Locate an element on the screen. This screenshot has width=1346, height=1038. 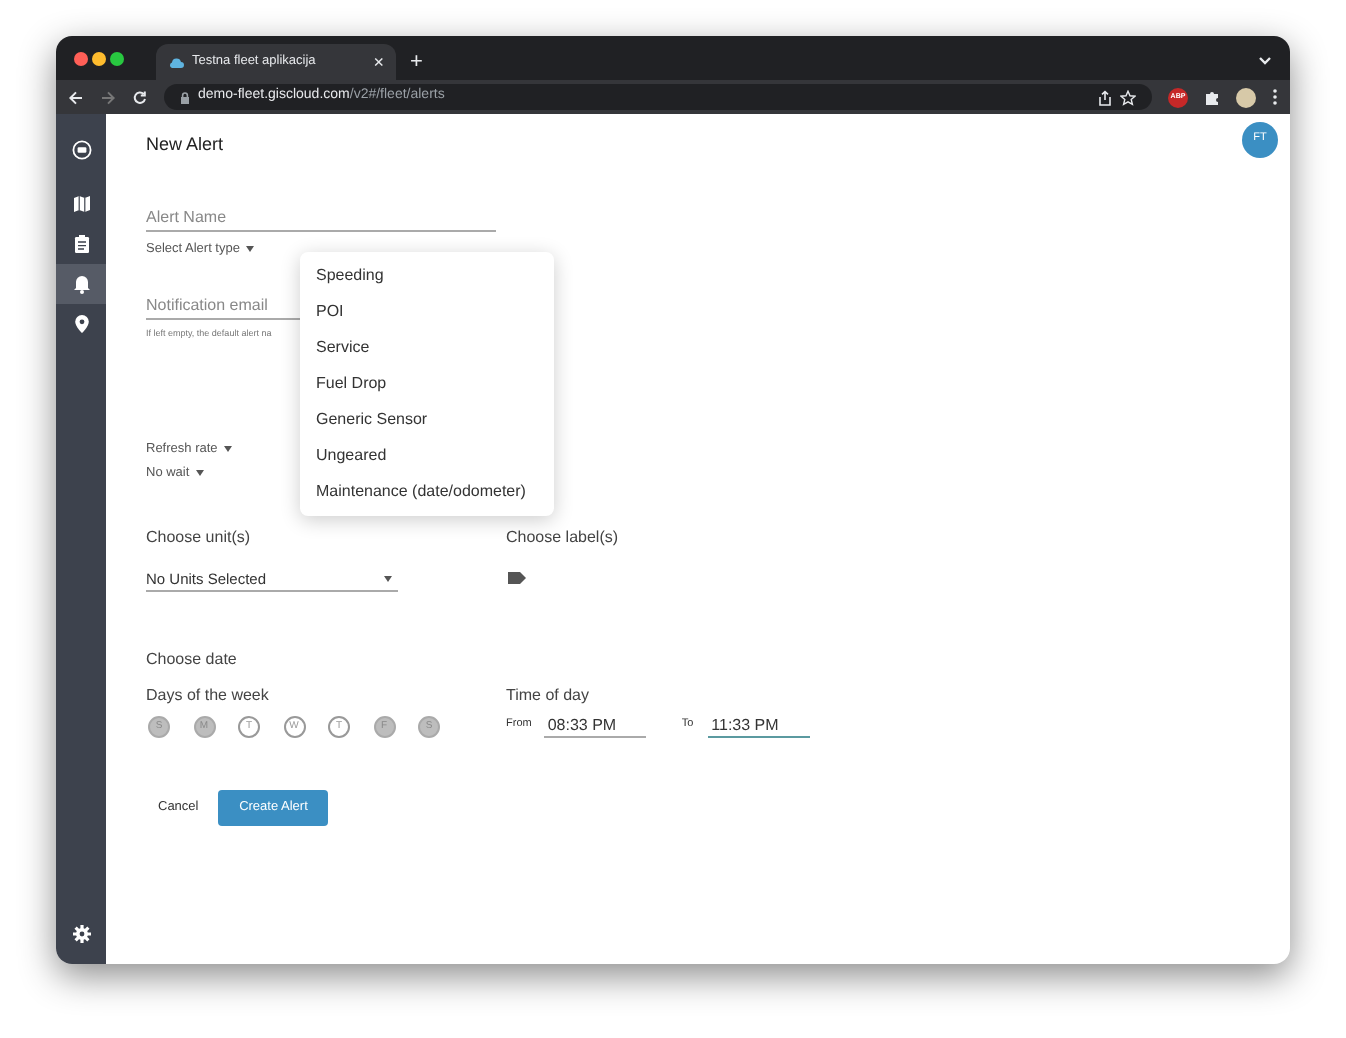
menu-item: Ungeared is located at coordinates (427, 456).